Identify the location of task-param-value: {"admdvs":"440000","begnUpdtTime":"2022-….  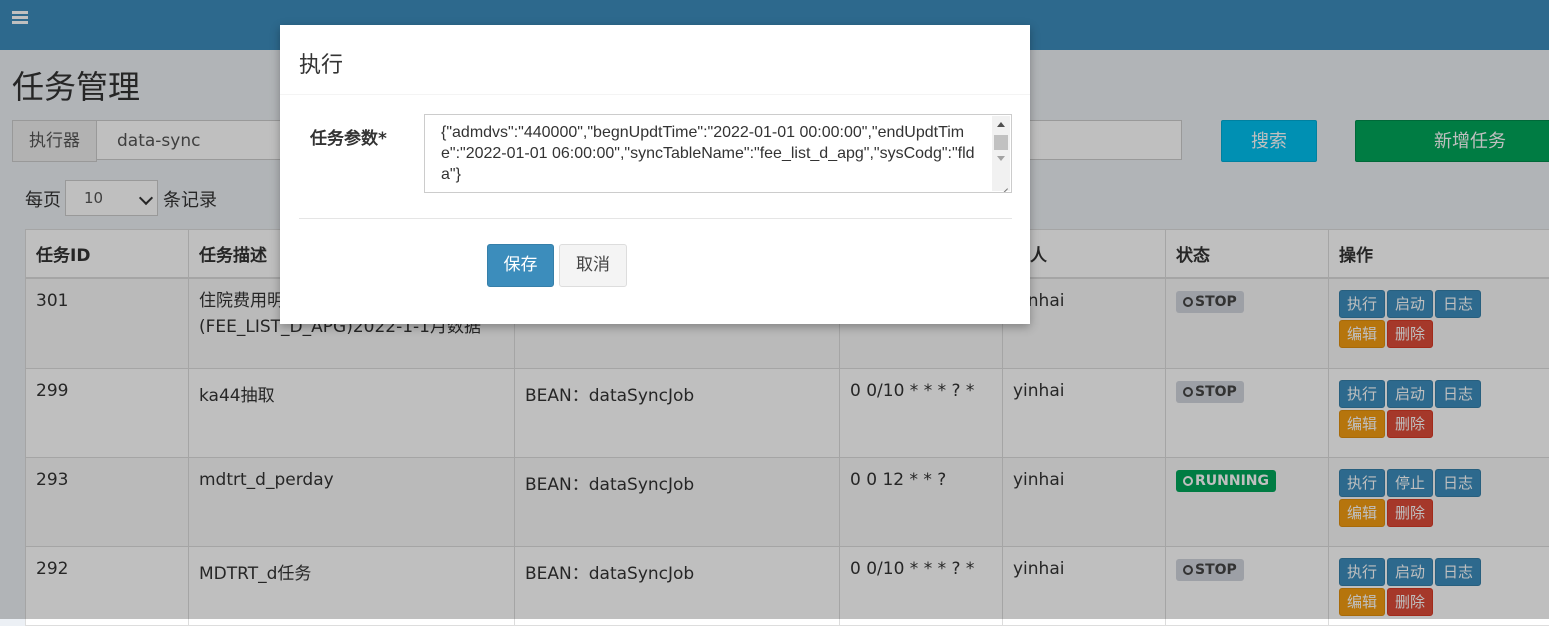
(711, 153).